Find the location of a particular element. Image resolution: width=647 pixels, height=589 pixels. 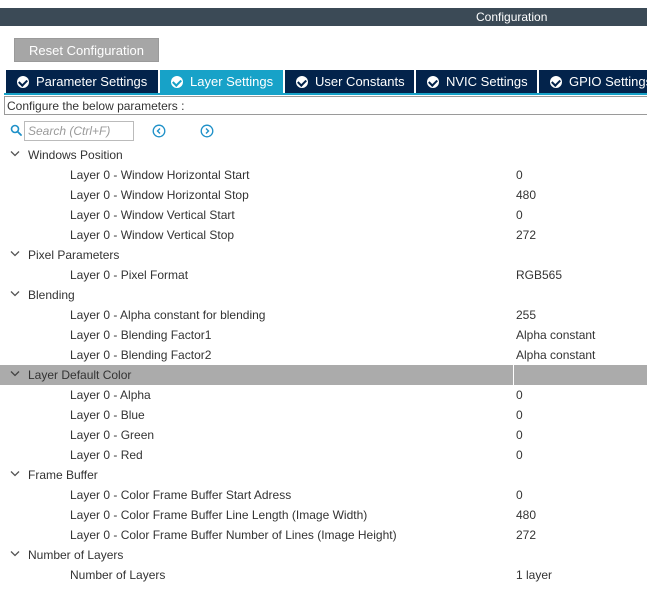

configure-instructions: Configure the below parameters : is located at coordinates (325, 105).